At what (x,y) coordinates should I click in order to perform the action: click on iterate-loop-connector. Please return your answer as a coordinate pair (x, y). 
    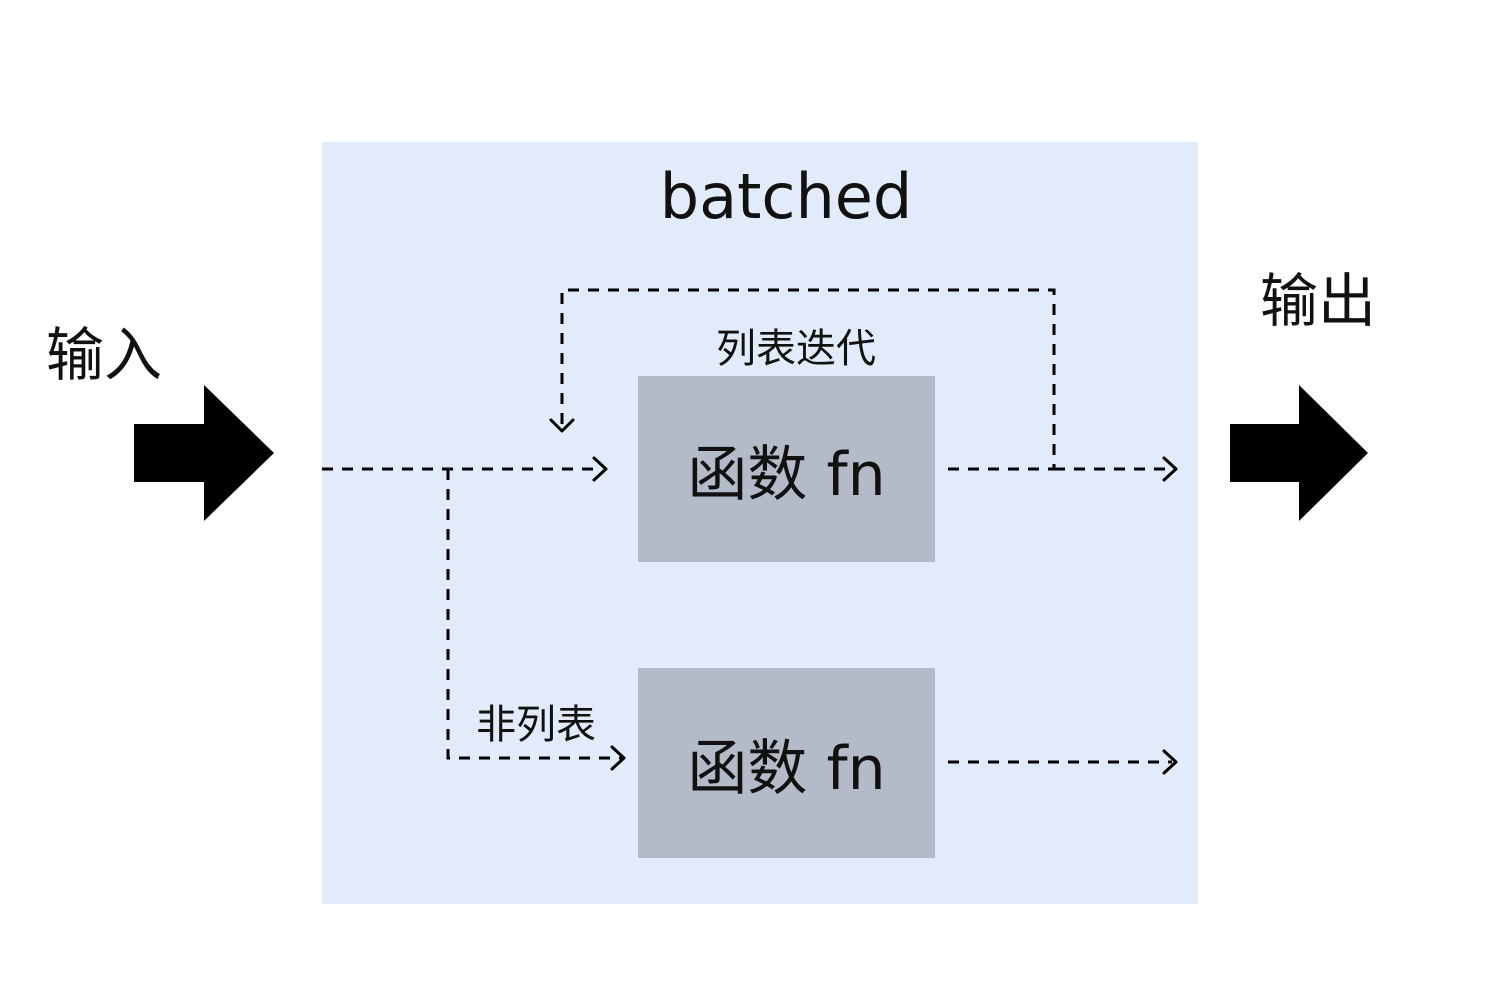
    Looking at the image, I should click on (808, 379).